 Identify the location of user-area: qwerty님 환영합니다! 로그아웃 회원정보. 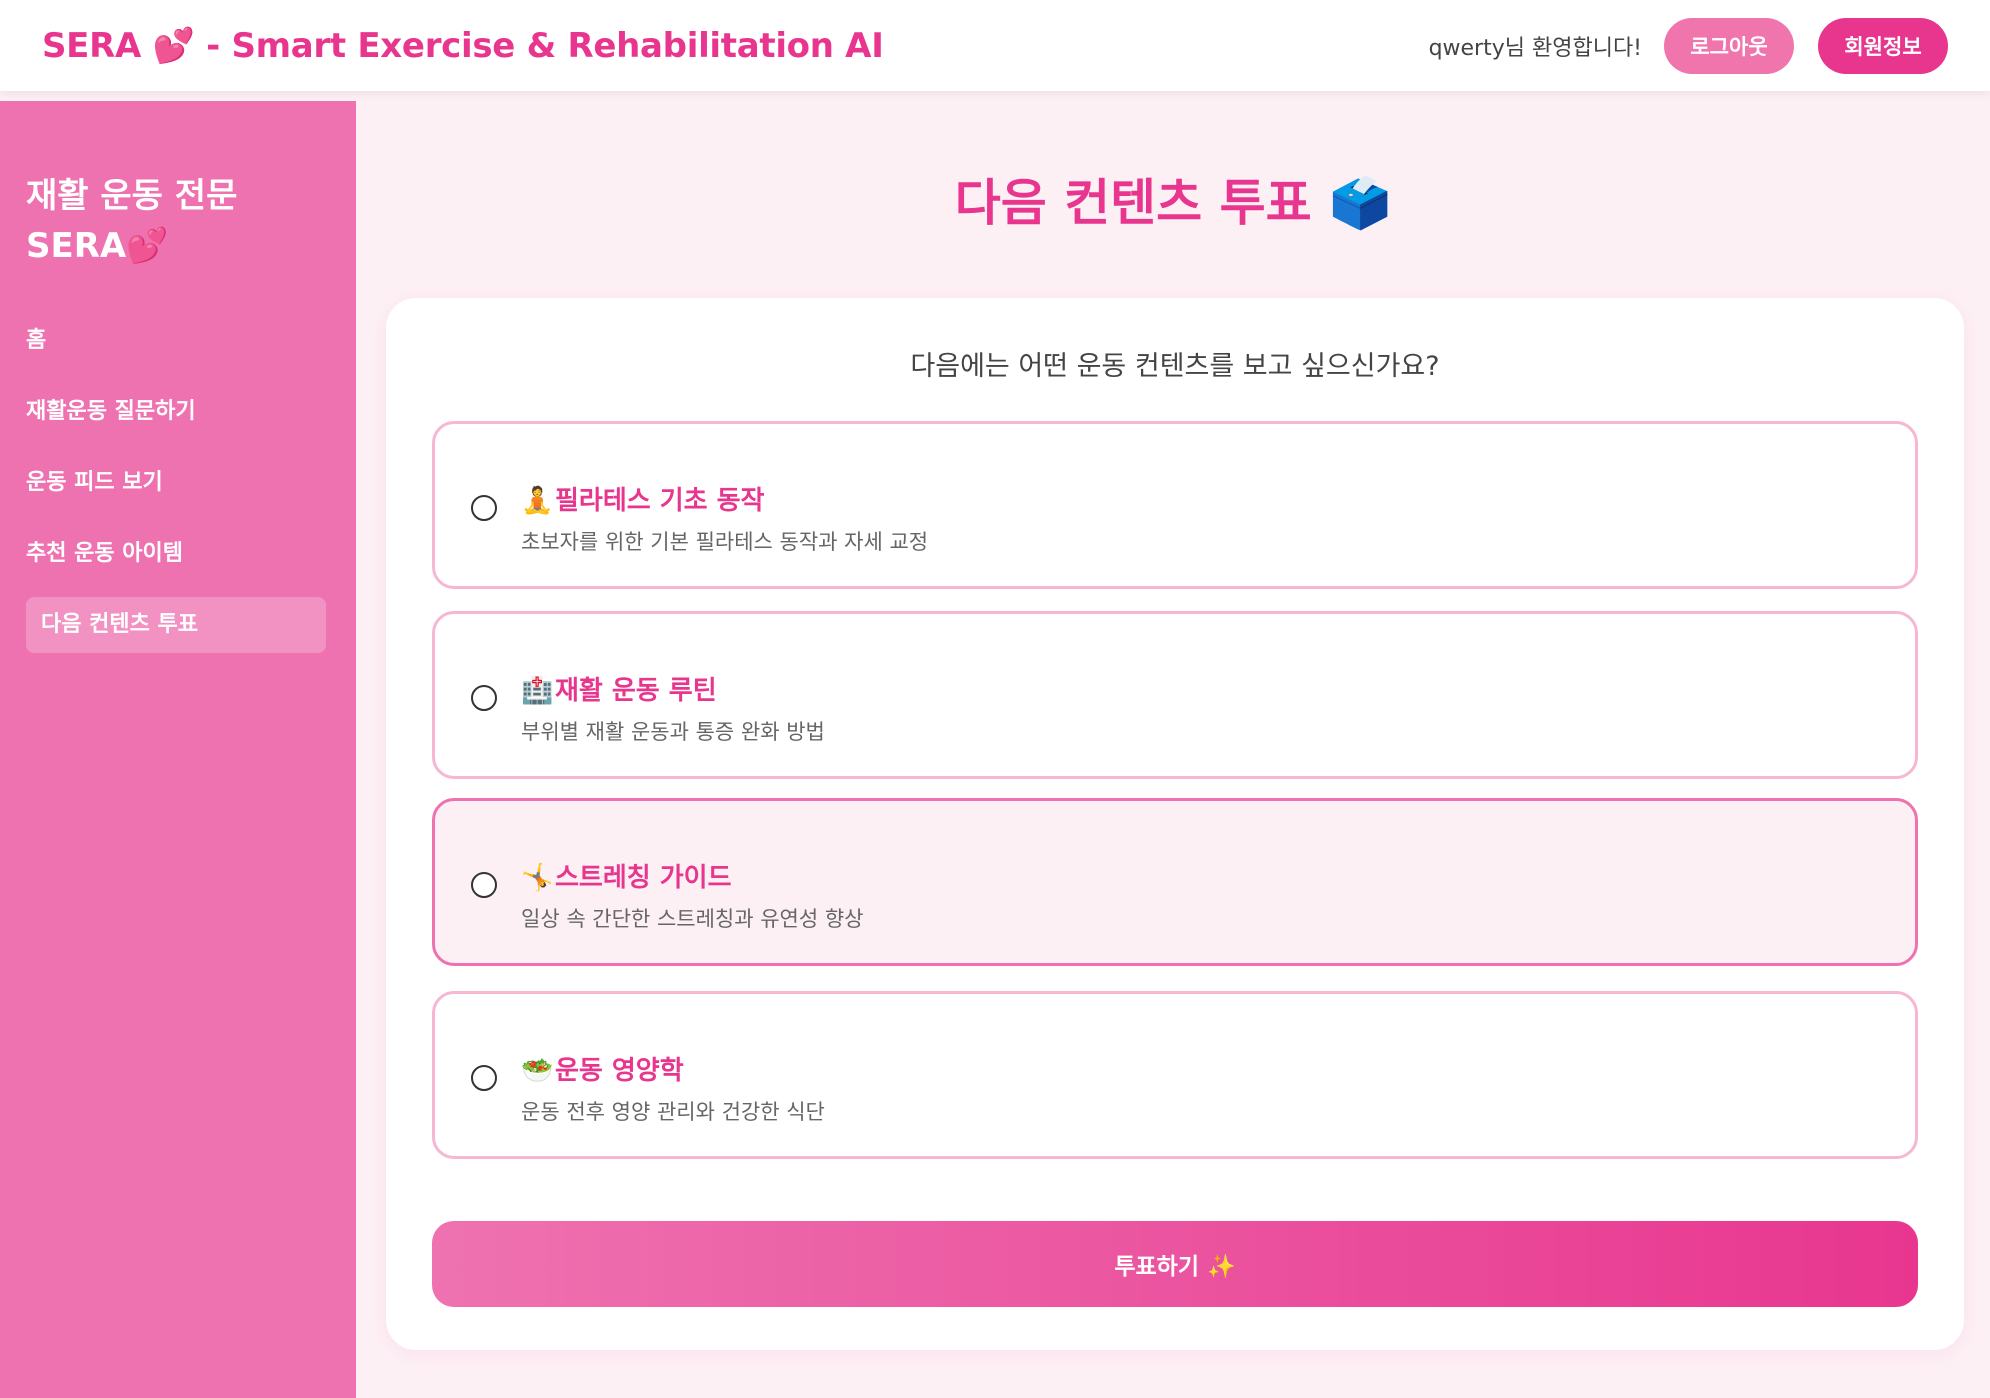
(1688, 45).